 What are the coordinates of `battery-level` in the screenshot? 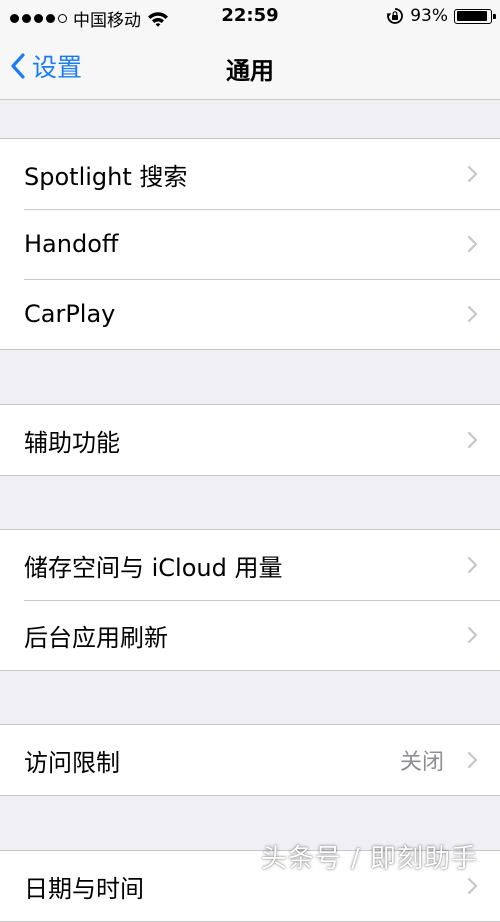 It's located at (472, 16).